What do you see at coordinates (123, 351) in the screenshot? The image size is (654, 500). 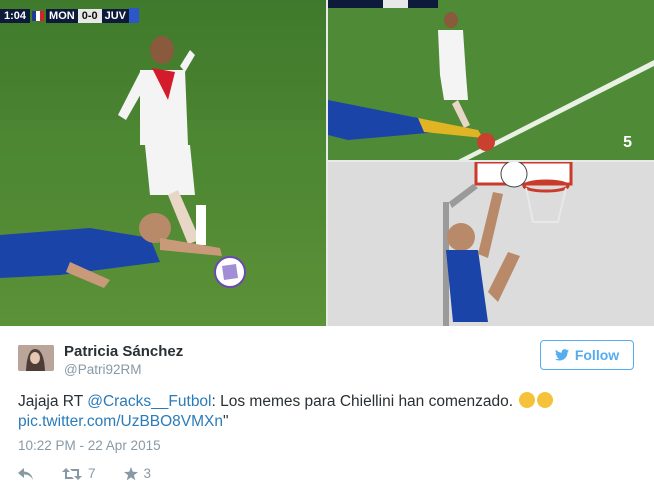 I see `author-name: Patricia Sánchez` at bounding box center [123, 351].